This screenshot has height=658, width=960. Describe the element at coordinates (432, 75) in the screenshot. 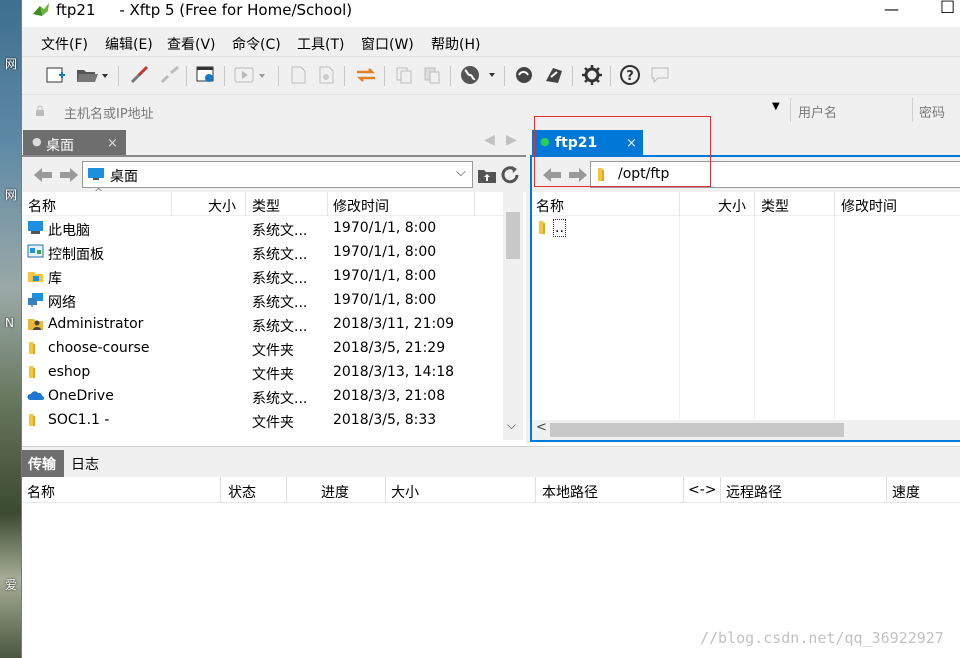

I see `paste-icon` at that location.